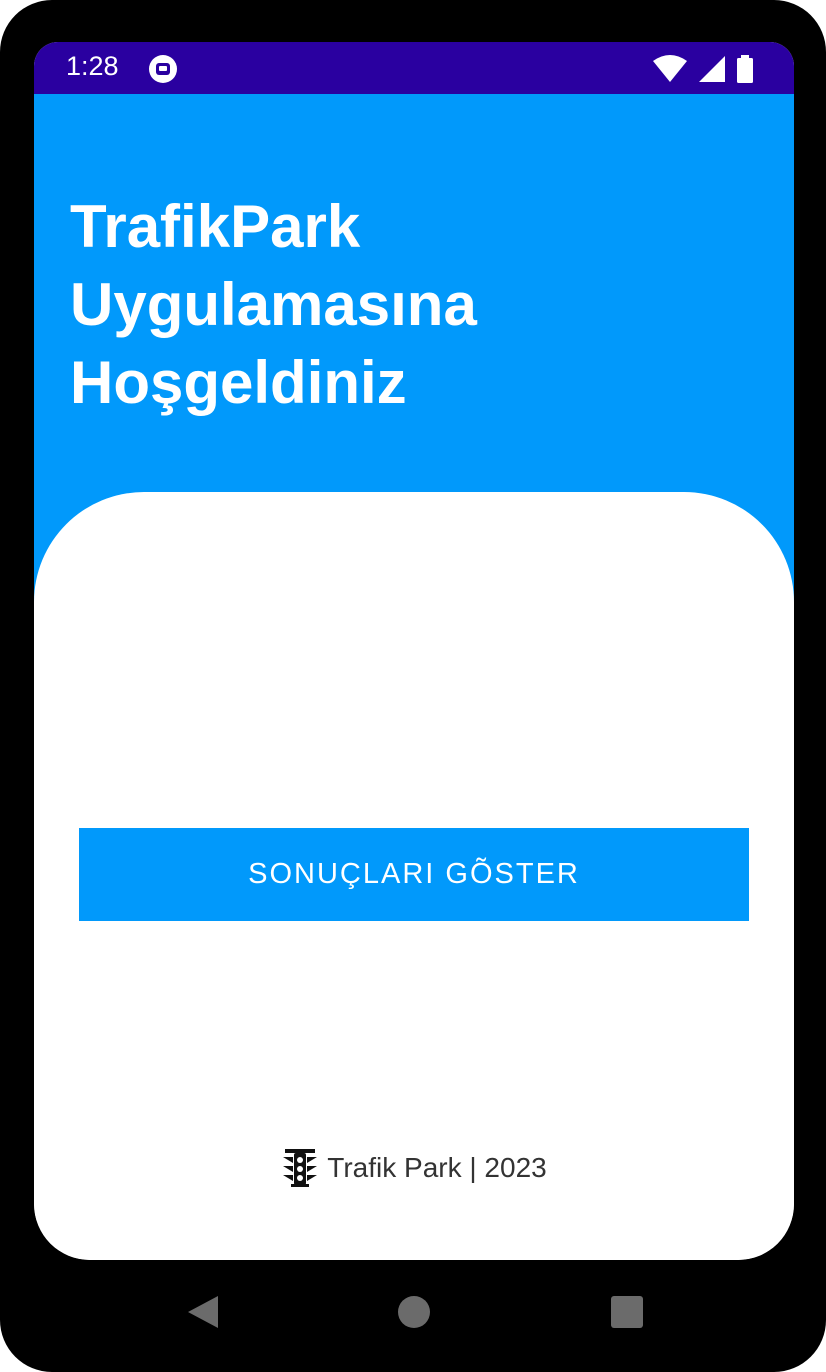  I want to click on signal-icon, so click(712, 69).